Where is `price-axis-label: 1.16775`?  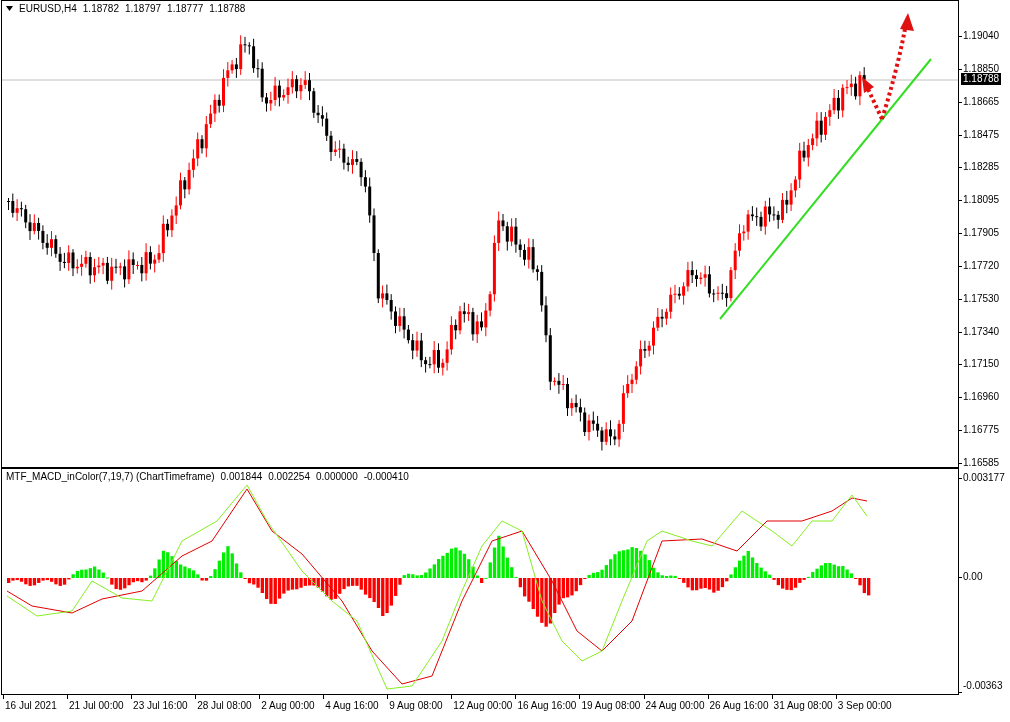
price-axis-label: 1.16775 is located at coordinates (981, 430).